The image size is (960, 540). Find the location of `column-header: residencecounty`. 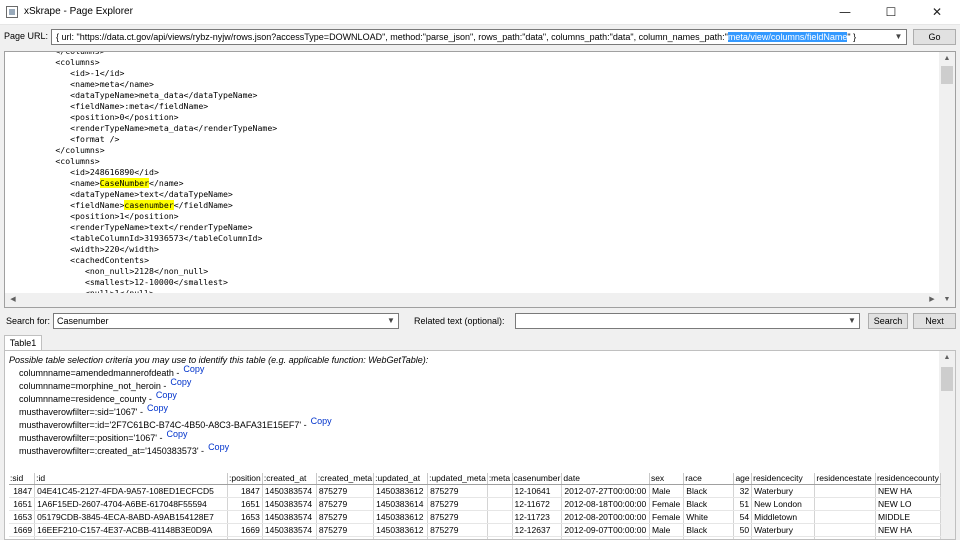

column-header: residencecounty is located at coordinates (908, 479).